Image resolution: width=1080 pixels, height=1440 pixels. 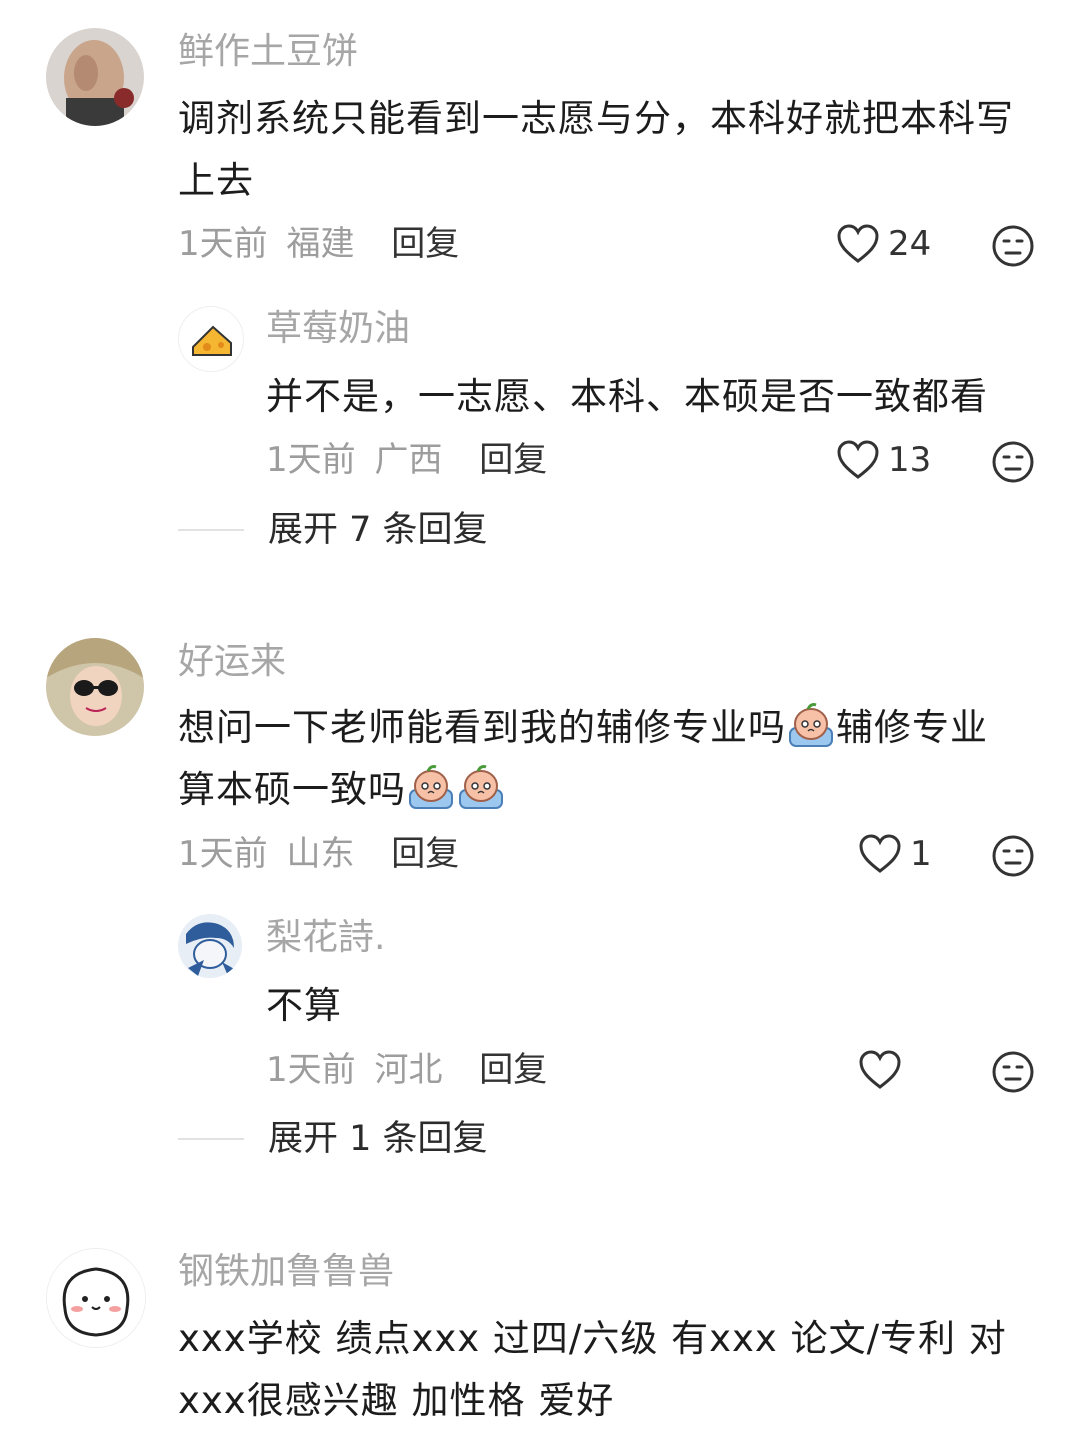 I want to click on comment-text: 调剂系统只能看到一志愿与分，本科好就把本科写上去, so click(x=596, y=149).